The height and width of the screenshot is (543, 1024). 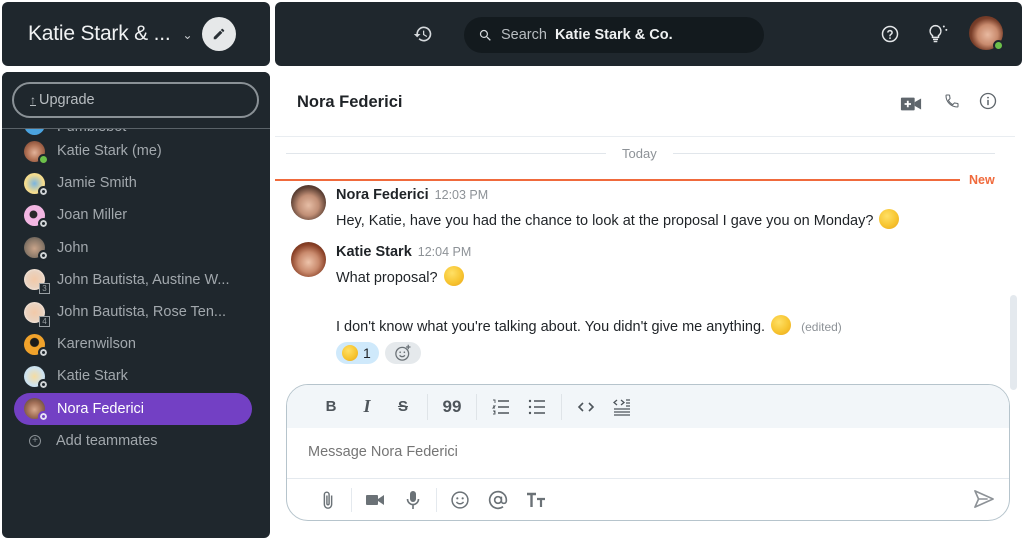 I want to click on search-input: Search Katie Stark & Co., so click(x=614, y=35).